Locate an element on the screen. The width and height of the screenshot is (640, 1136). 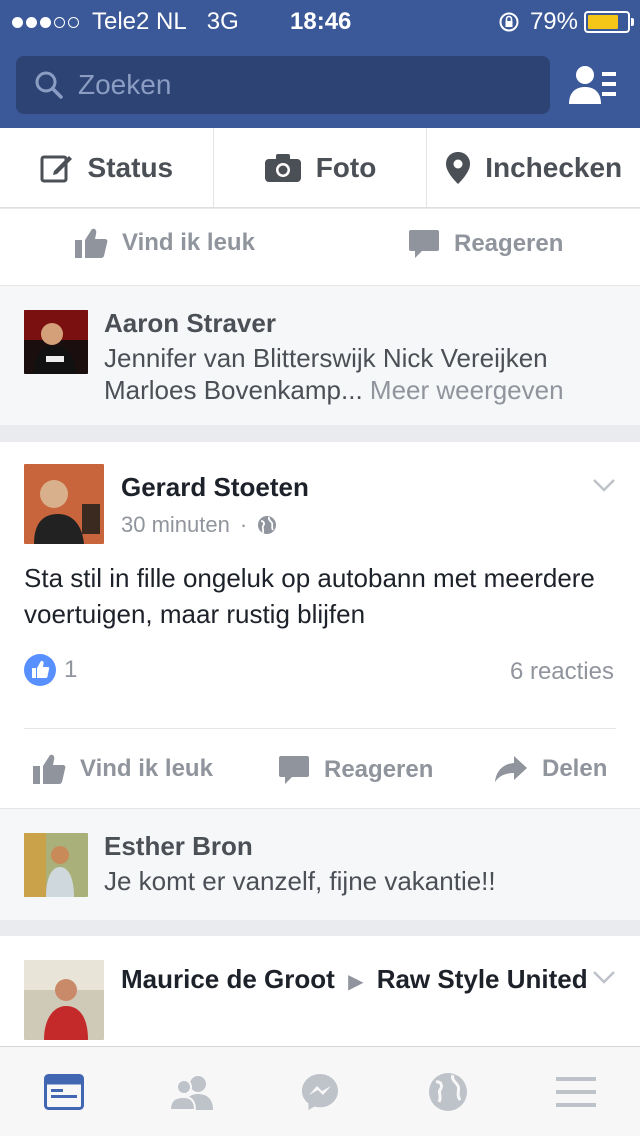
clock: 18:46 is located at coordinates (321, 21).